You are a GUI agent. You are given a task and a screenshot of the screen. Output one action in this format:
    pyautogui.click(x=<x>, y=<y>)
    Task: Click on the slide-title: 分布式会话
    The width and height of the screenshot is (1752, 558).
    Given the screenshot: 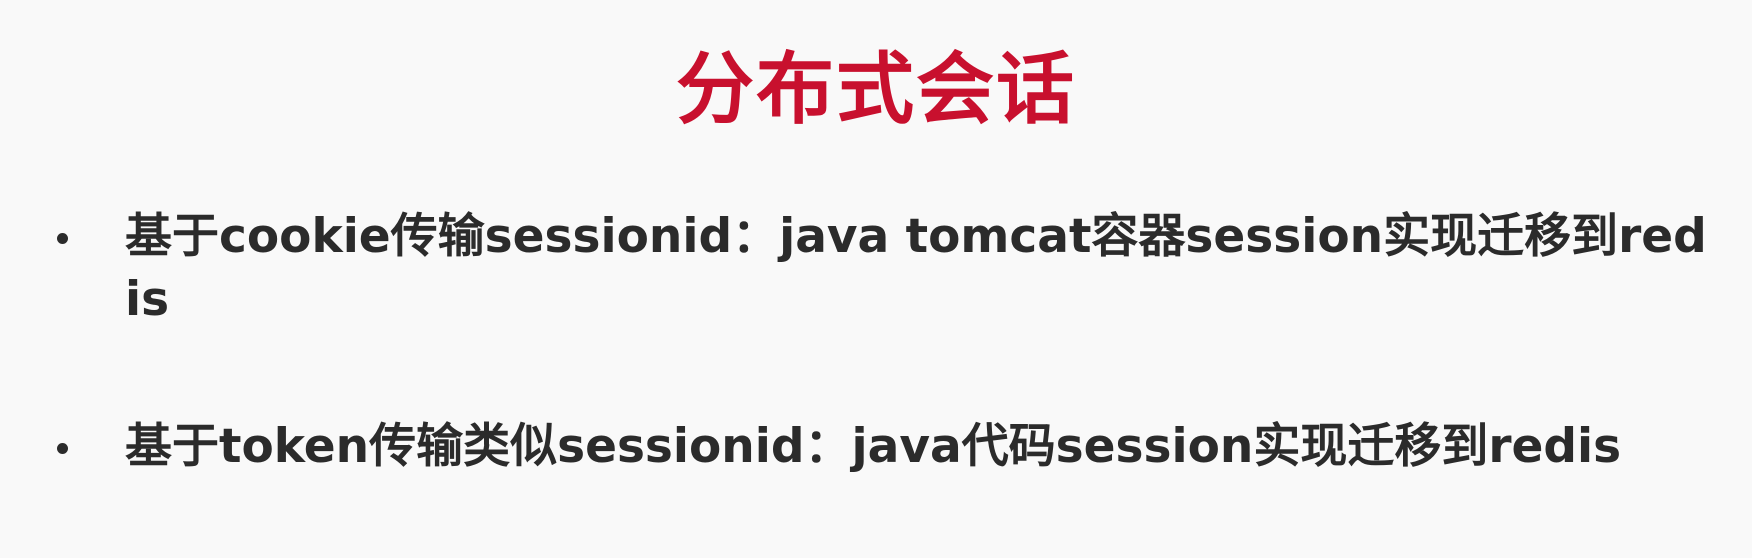 What is the action you would take?
    pyautogui.click(x=875, y=90)
    